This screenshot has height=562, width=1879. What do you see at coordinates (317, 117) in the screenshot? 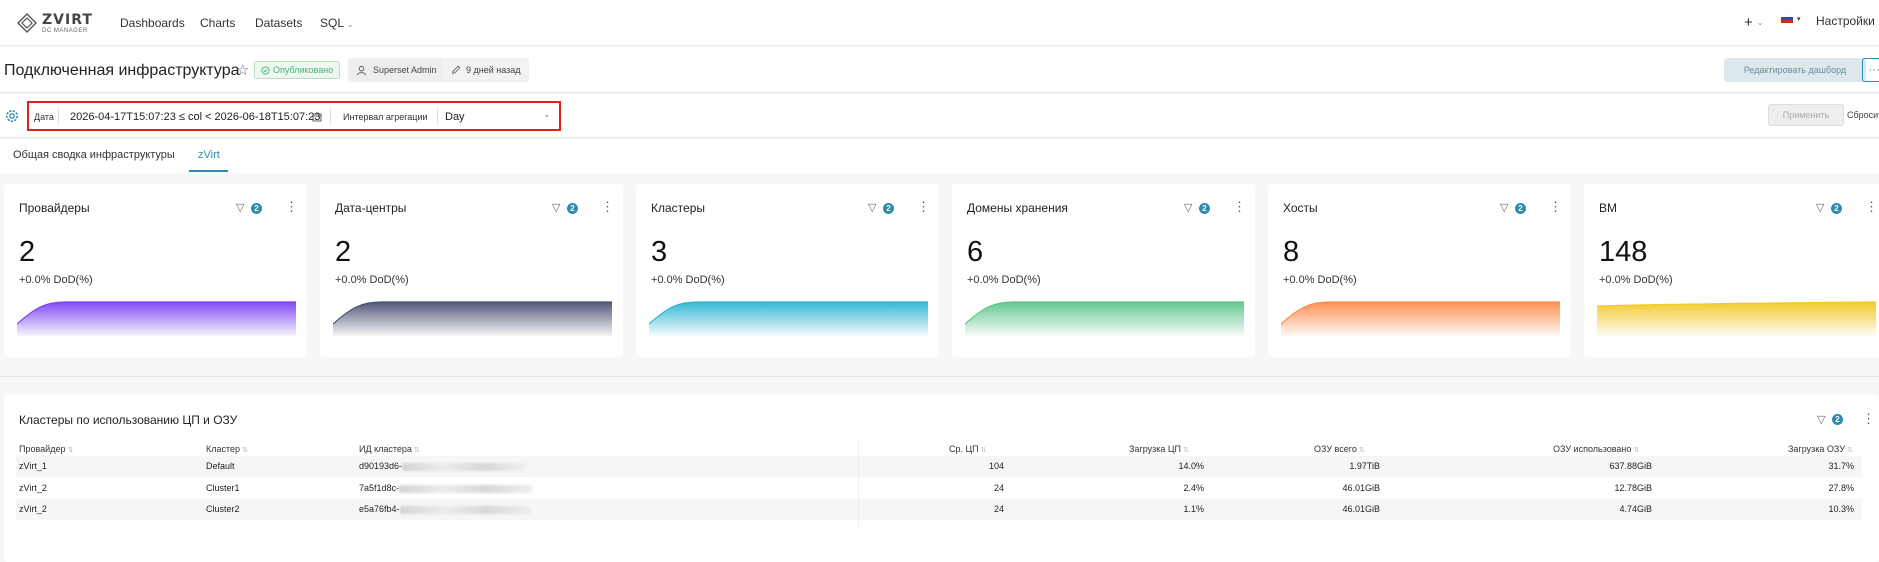
I see `calendar-icon` at bounding box center [317, 117].